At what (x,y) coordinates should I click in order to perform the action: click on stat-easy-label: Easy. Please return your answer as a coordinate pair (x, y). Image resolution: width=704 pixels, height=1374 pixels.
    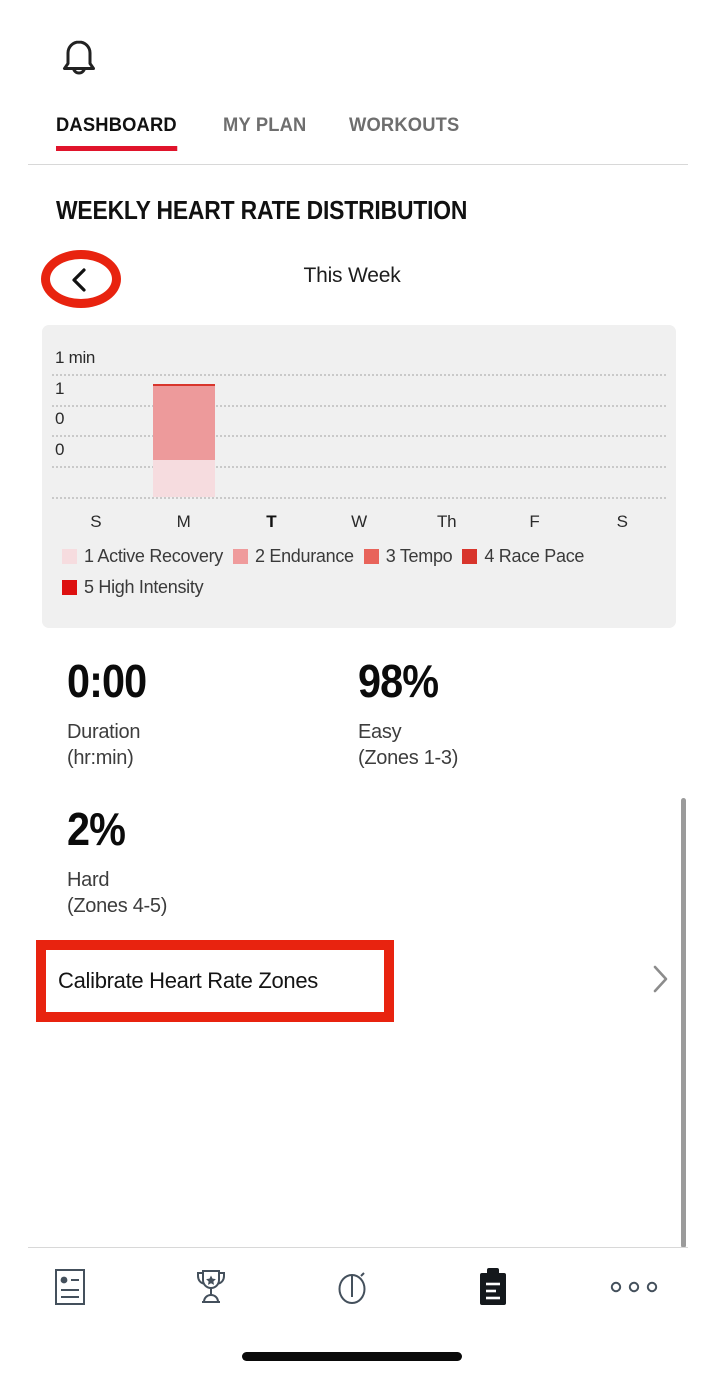
    Looking at the image, I should click on (380, 732).